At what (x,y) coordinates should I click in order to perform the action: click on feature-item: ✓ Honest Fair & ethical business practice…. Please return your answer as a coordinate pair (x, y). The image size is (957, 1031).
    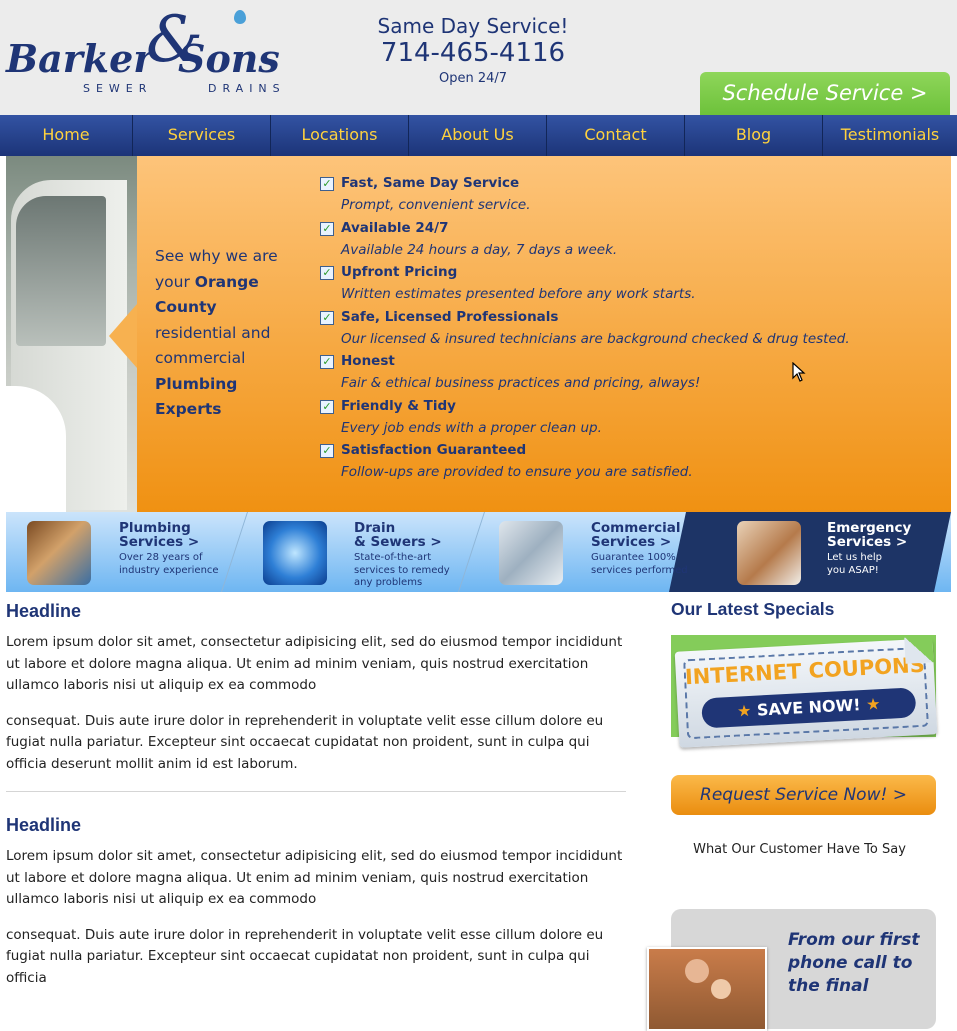
    Looking at the image, I should click on (625, 372).